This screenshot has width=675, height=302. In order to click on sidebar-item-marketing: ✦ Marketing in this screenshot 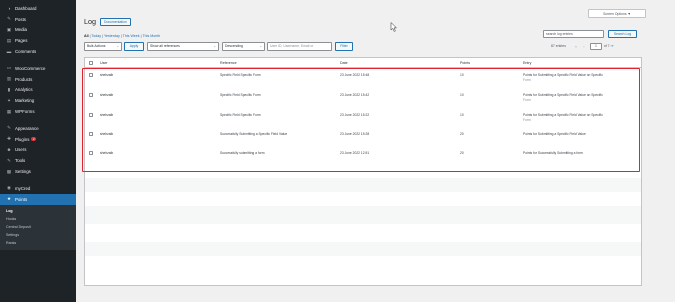, I will do `click(38, 100)`.